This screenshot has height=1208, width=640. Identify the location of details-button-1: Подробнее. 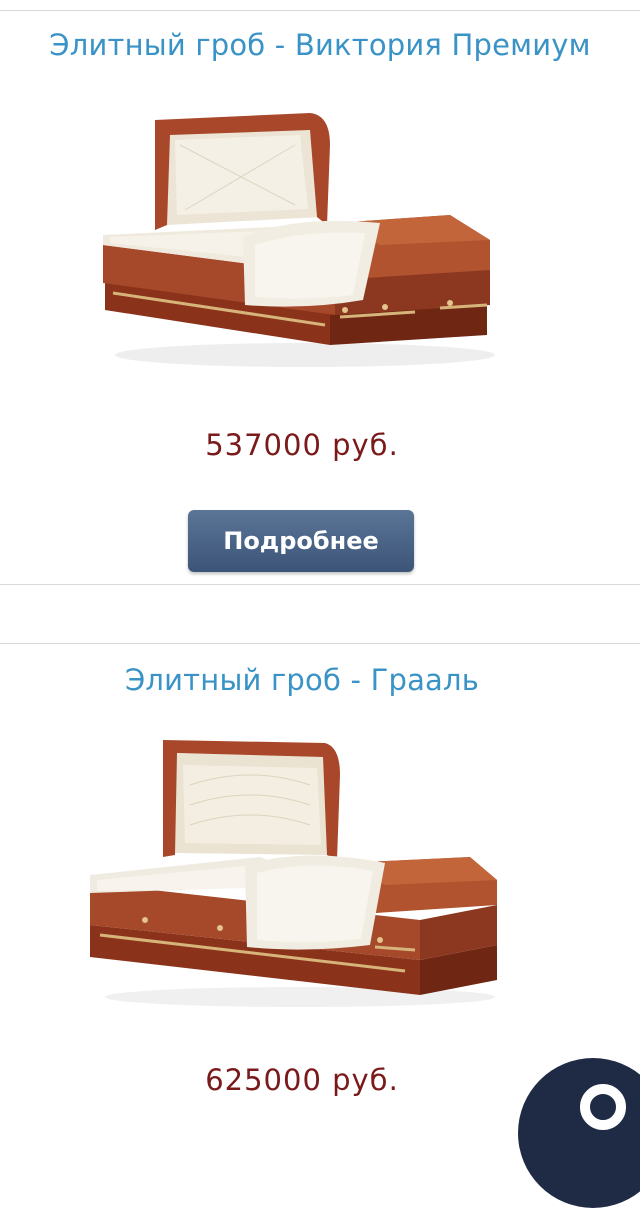
(301, 541).